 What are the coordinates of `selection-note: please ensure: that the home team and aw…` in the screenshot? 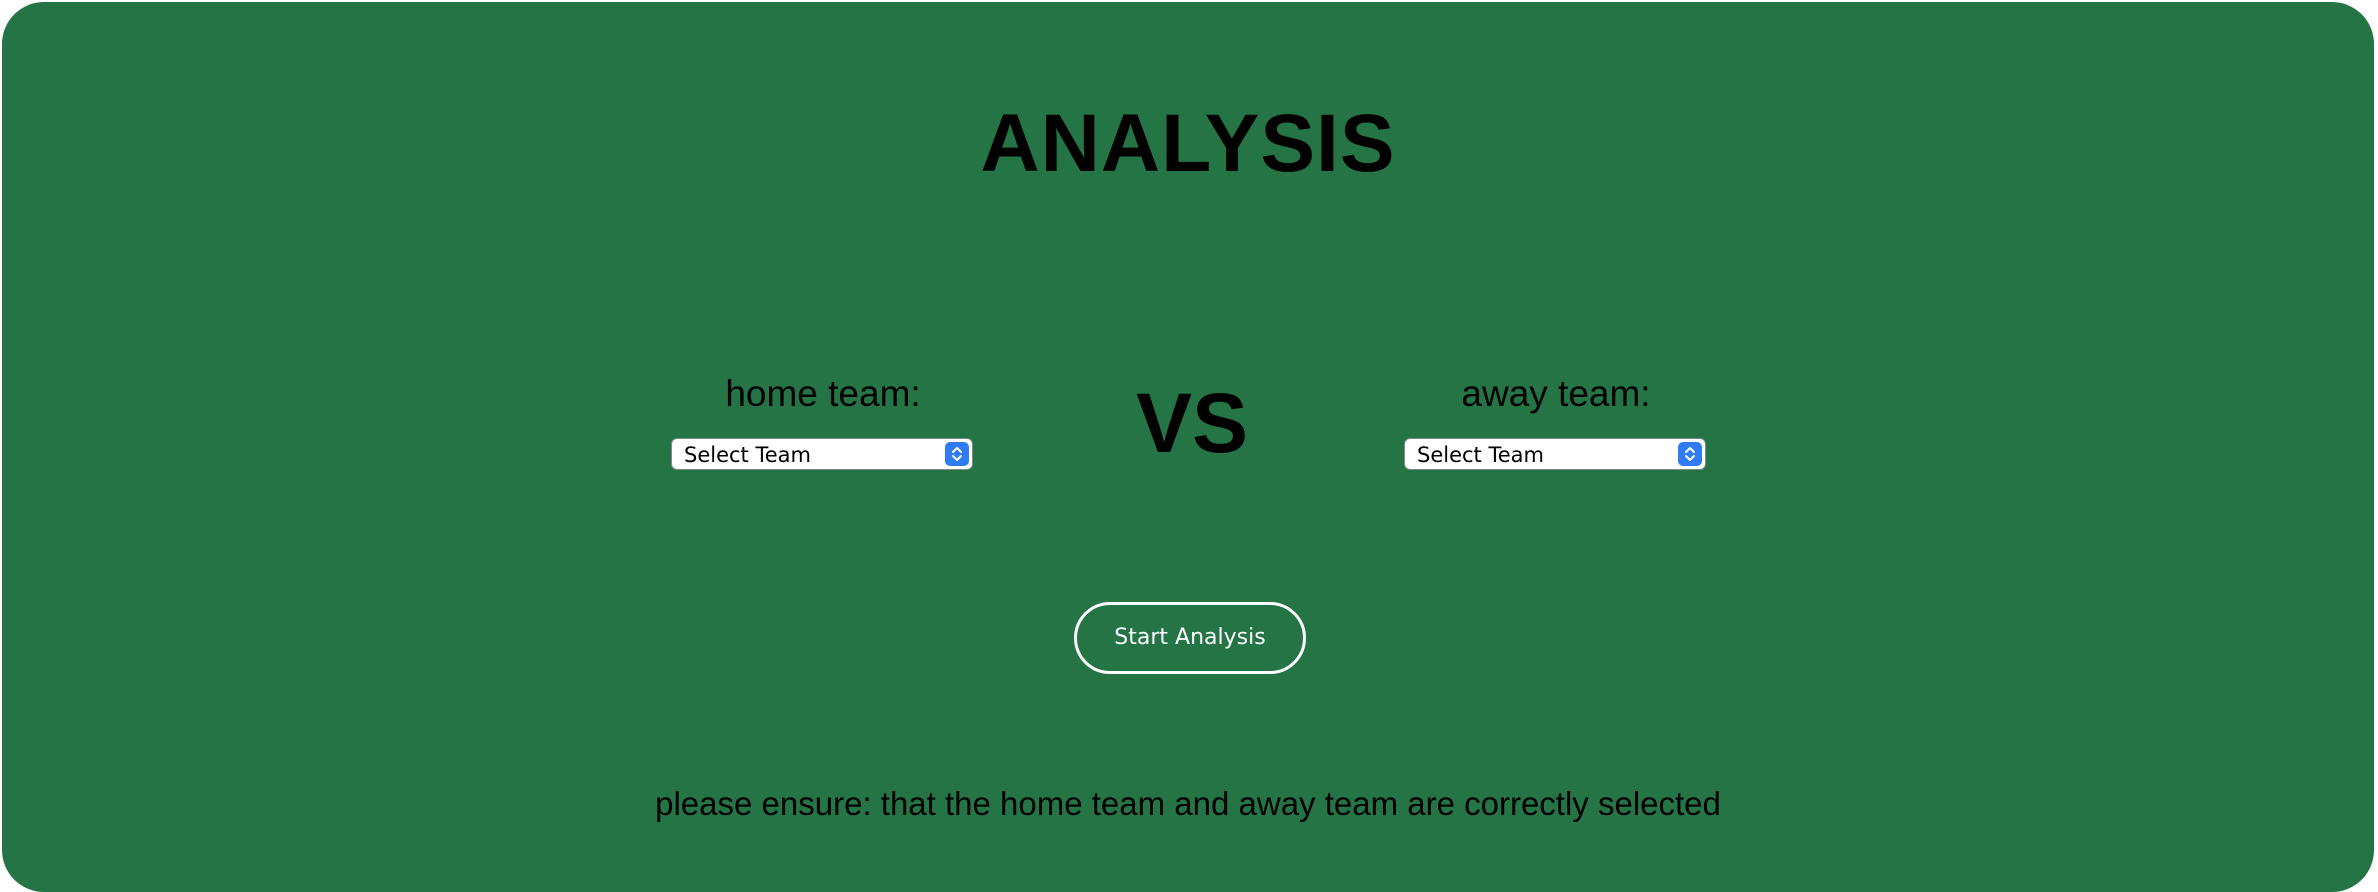 It's located at (1188, 803).